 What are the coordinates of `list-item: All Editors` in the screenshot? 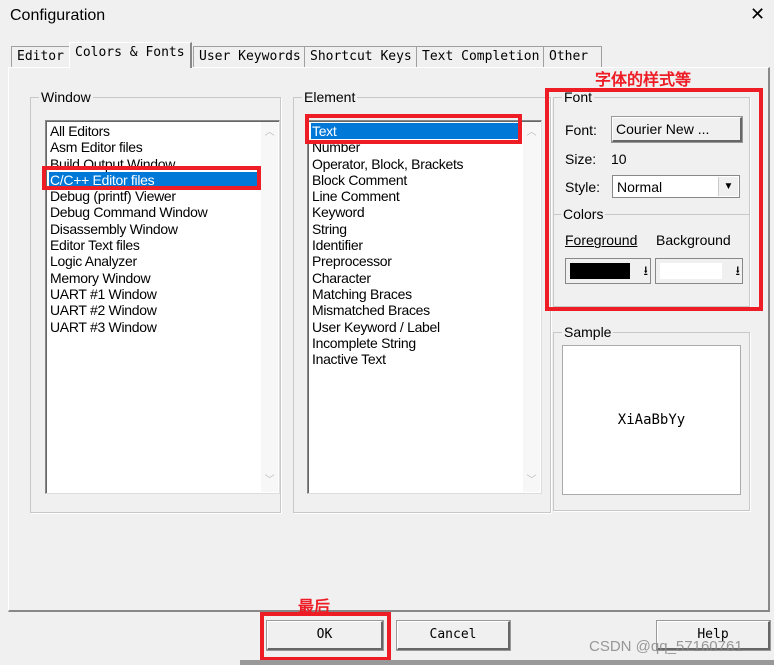 It's located at (162, 131).